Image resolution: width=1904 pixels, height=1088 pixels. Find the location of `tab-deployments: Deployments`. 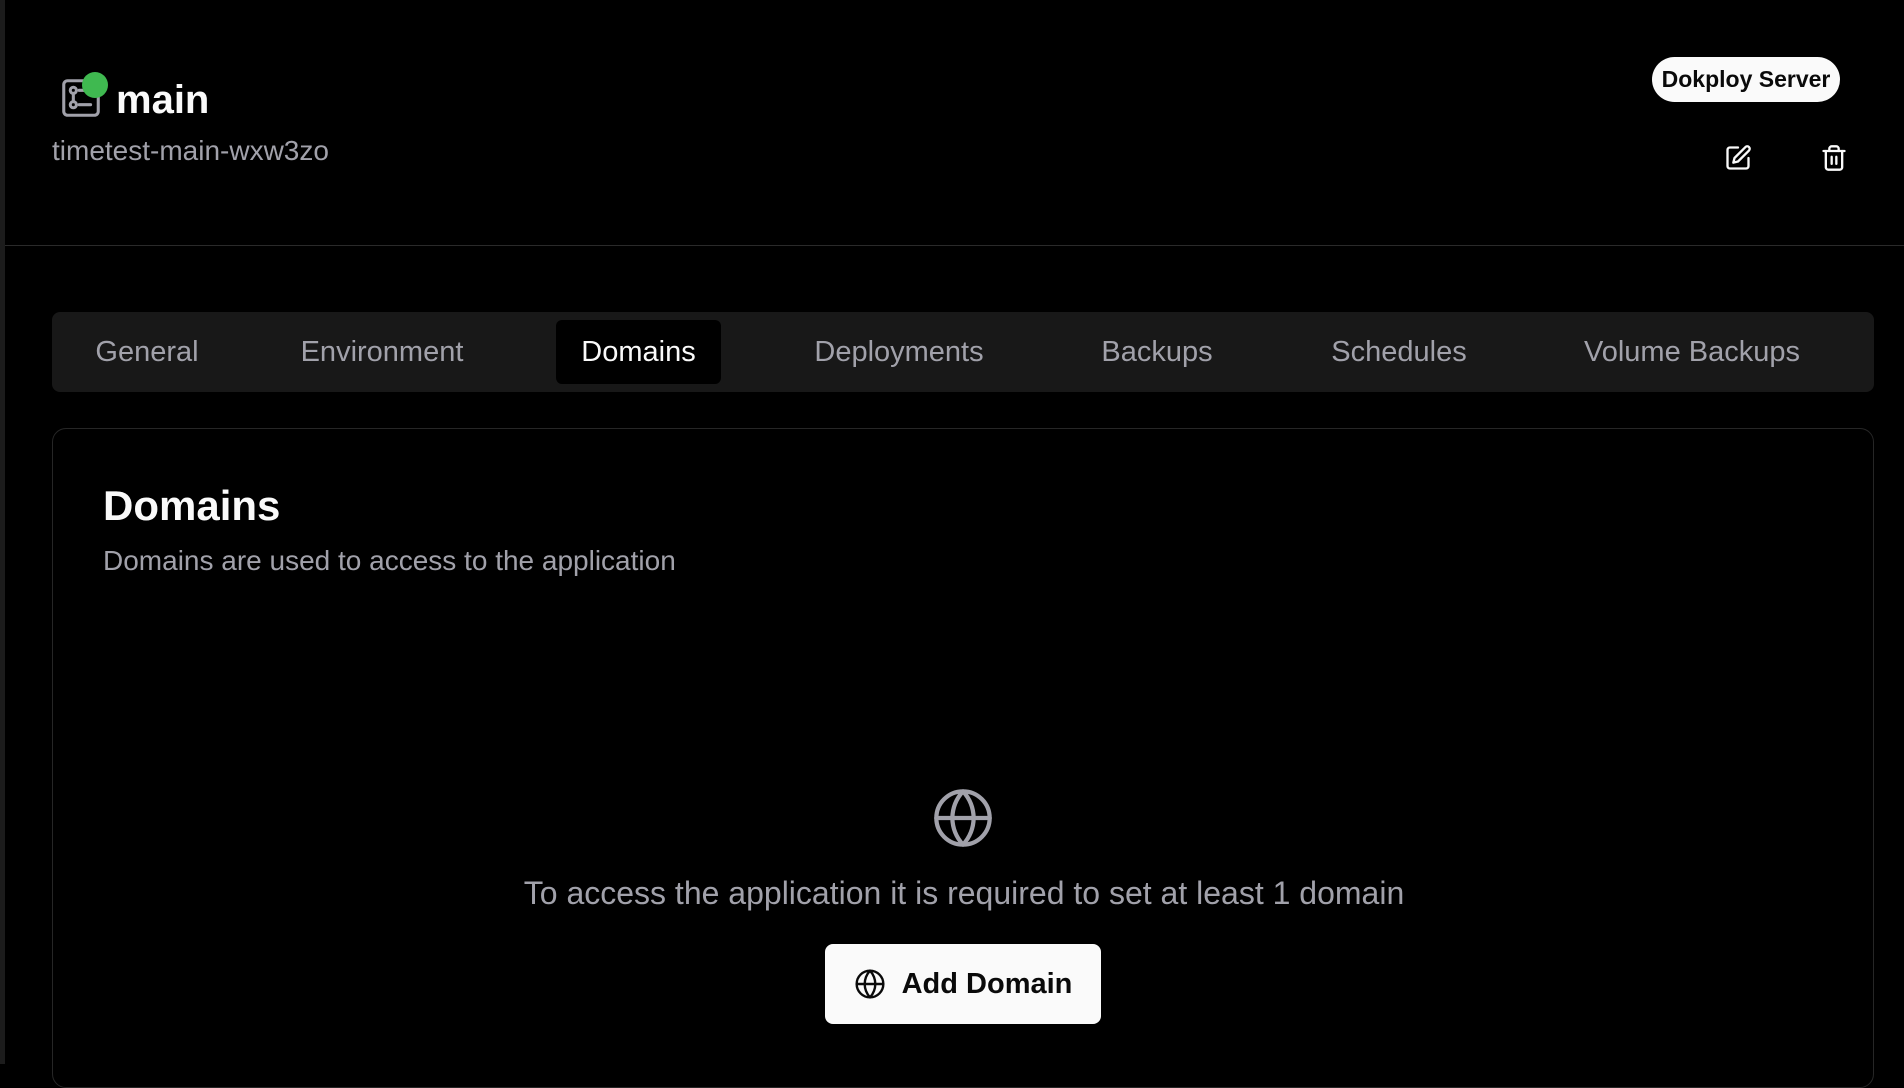

tab-deployments: Deployments is located at coordinates (899, 352).